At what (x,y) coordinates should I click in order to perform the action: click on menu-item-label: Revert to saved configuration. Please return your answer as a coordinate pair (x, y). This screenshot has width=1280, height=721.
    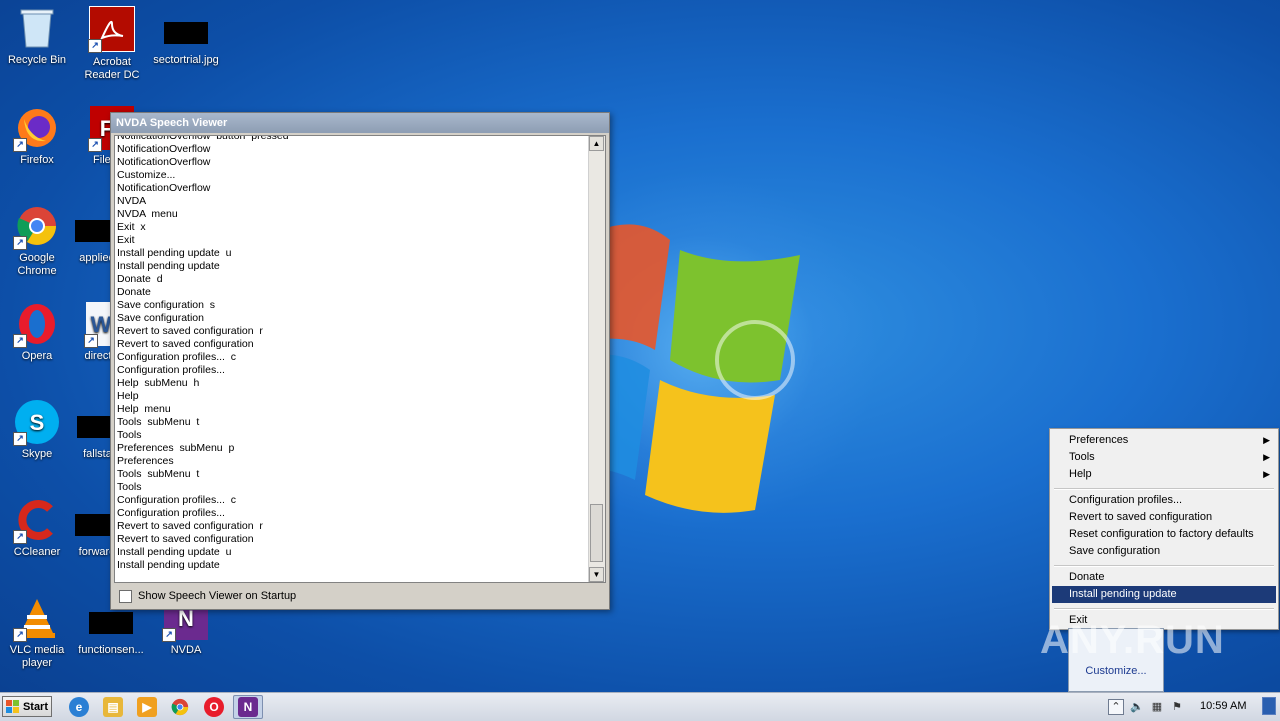
    Looking at the image, I should click on (1141, 517).